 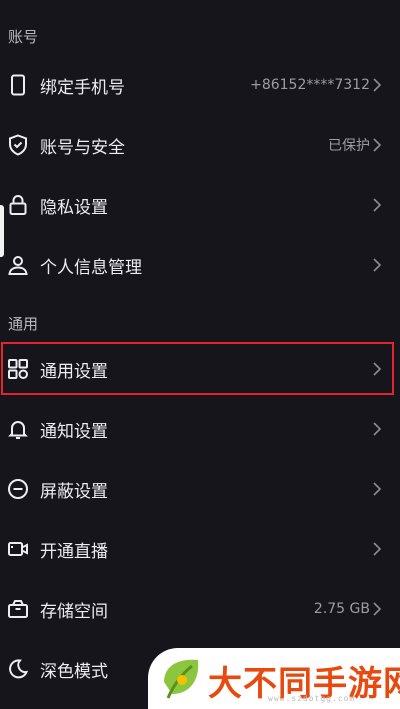 I want to click on row-label: 开通直播, so click(x=74, y=551).